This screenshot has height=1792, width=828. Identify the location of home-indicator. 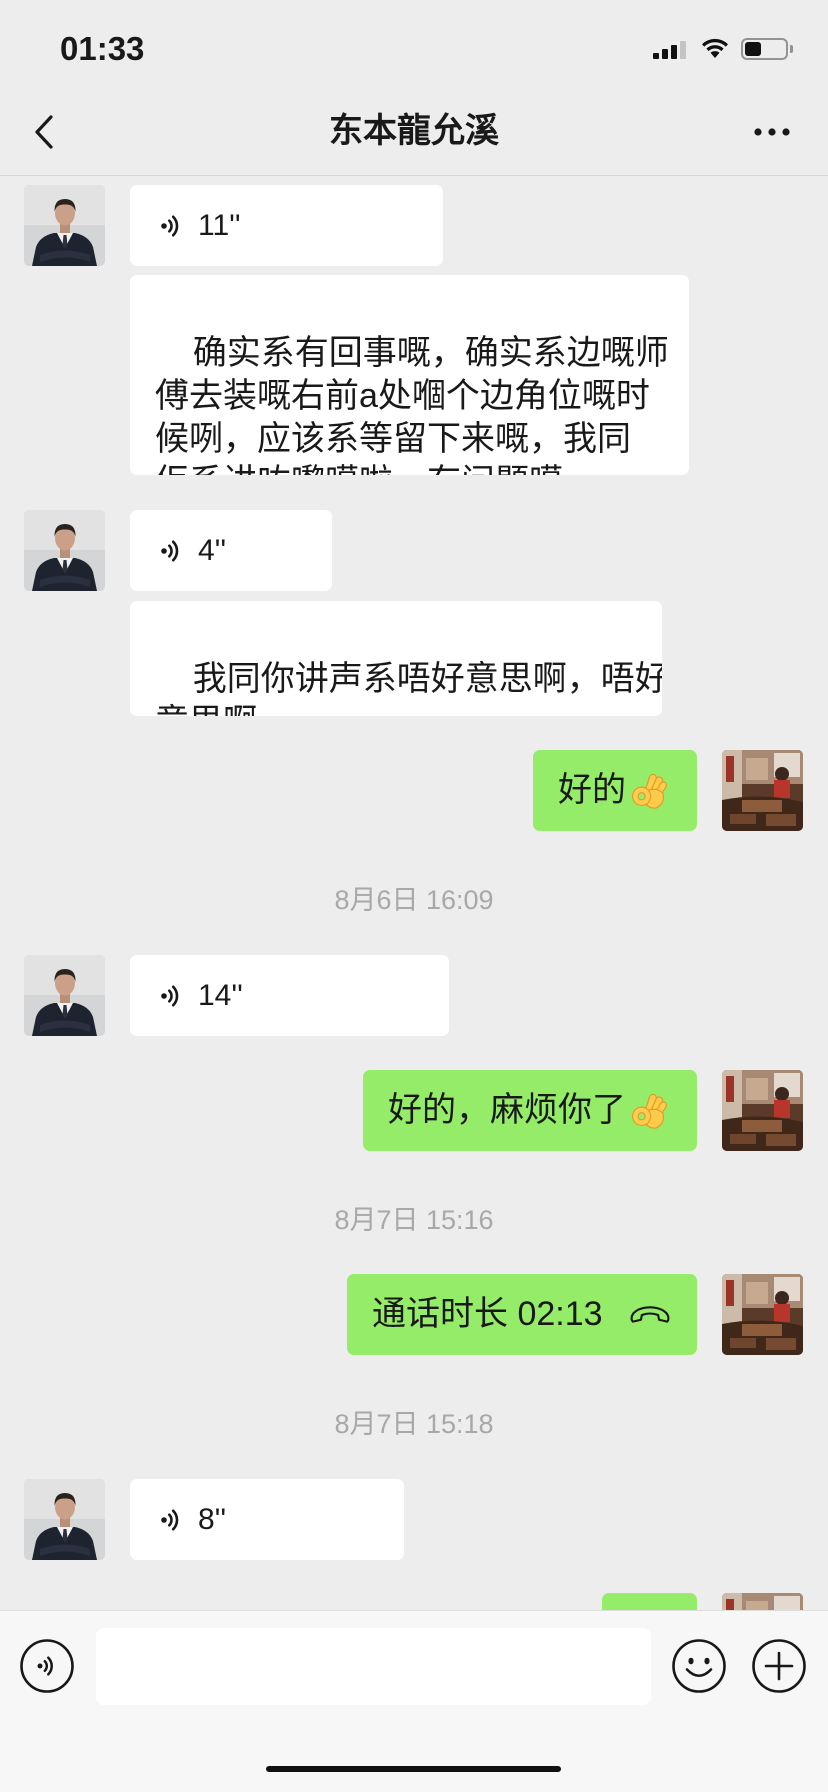
(413, 1769).